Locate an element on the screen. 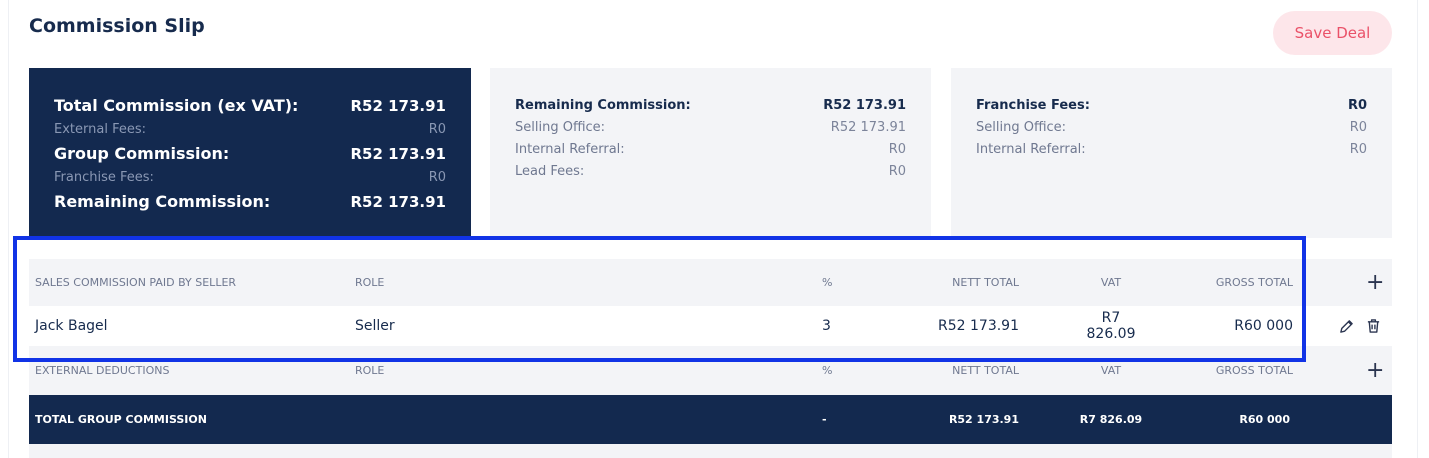 Image resolution: width=1429 pixels, height=458 pixels. total-commission-label: Total Commission (ex VAT): is located at coordinates (176, 105).